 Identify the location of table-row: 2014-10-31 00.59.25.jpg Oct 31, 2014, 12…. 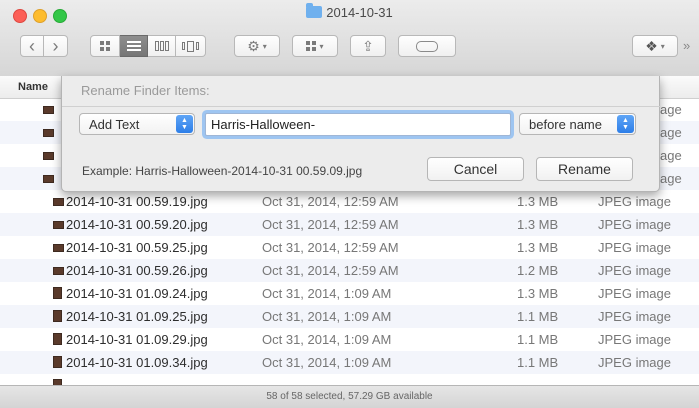
(349, 247).